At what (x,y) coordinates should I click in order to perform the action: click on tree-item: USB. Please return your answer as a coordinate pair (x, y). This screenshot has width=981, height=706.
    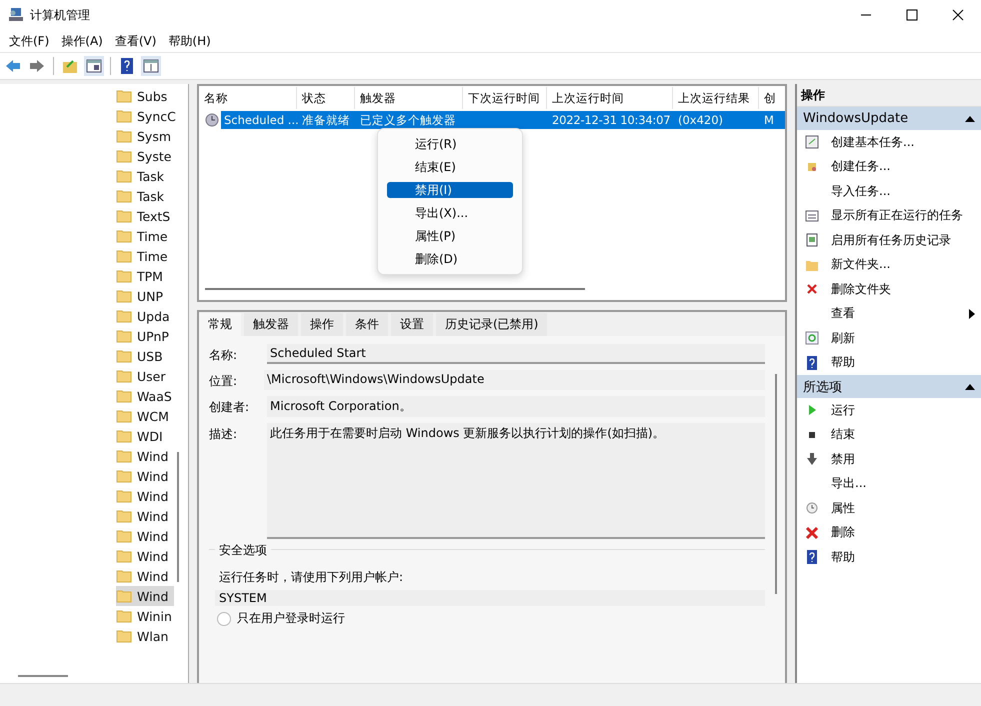
    Looking at the image, I should click on (145, 356).